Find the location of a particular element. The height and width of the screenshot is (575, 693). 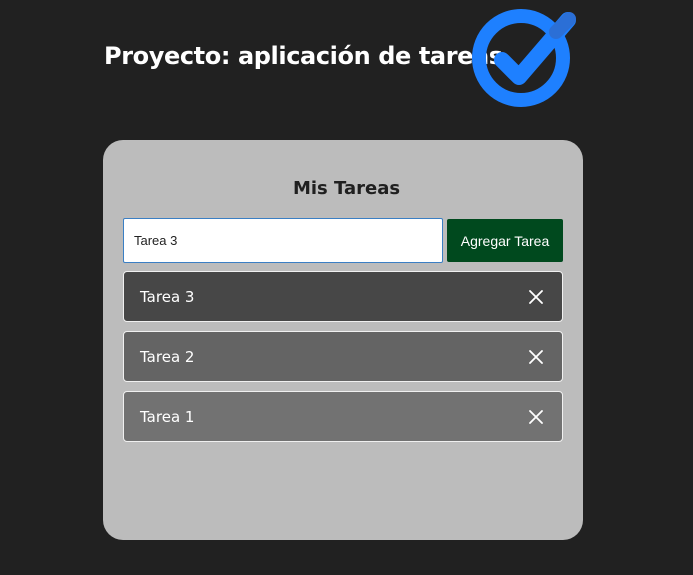

card-title: Mis Tareas is located at coordinates (346, 188).